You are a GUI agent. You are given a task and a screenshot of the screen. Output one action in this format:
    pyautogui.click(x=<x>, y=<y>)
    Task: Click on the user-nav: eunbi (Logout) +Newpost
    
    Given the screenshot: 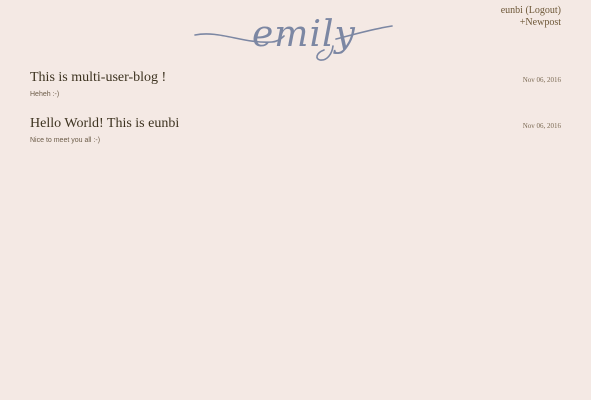 What is the action you would take?
    pyautogui.click(x=531, y=17)
    